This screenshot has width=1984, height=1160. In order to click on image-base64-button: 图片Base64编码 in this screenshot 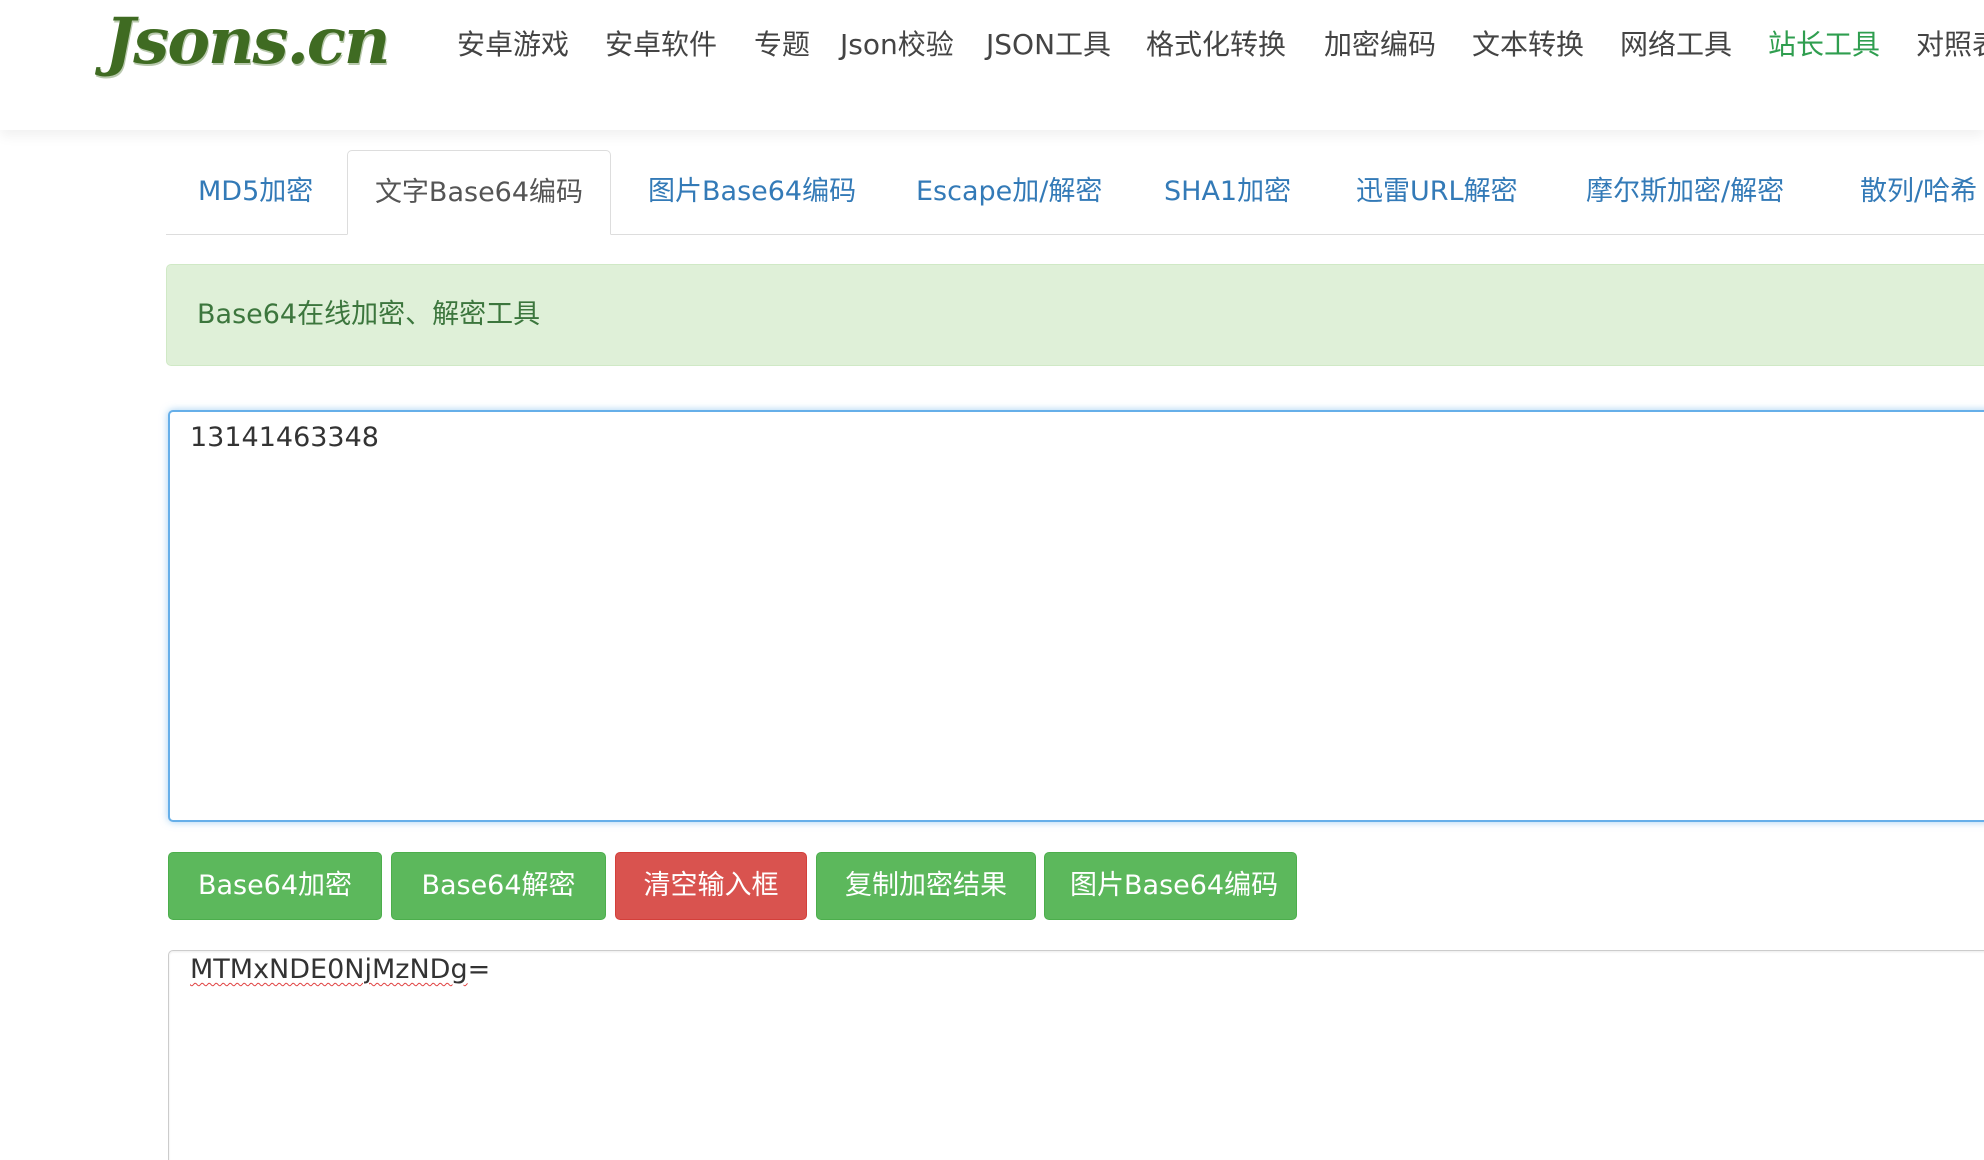, I will do `click(1170, 886)`.